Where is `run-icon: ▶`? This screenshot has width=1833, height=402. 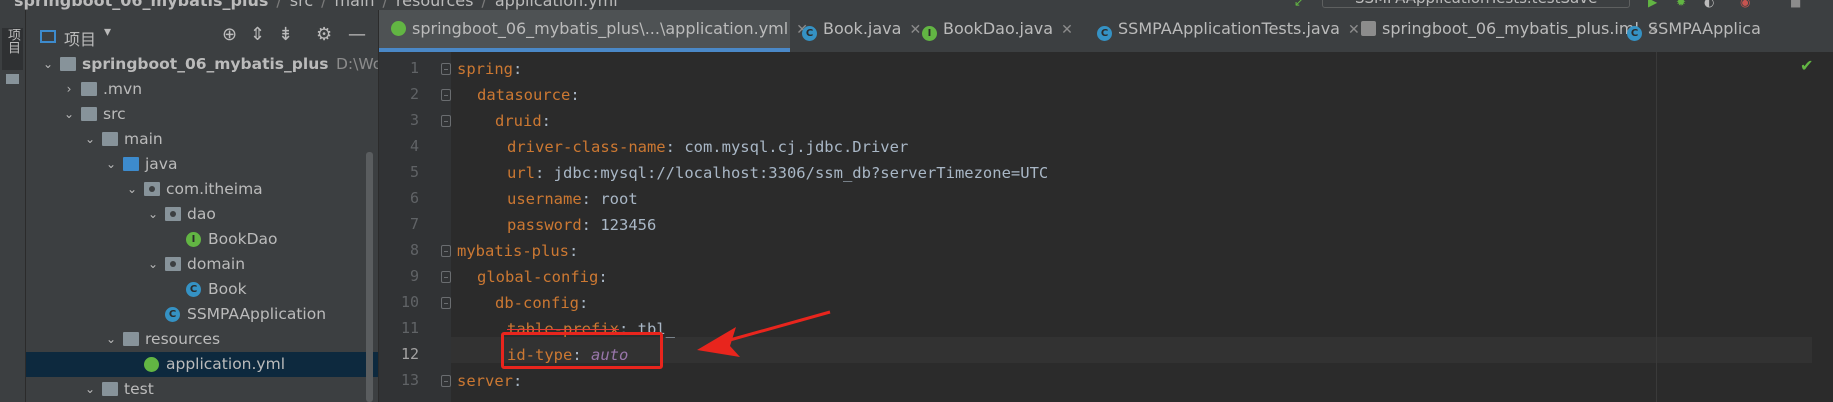
run-icon: ▶ is located at coordinates (1652, 4).